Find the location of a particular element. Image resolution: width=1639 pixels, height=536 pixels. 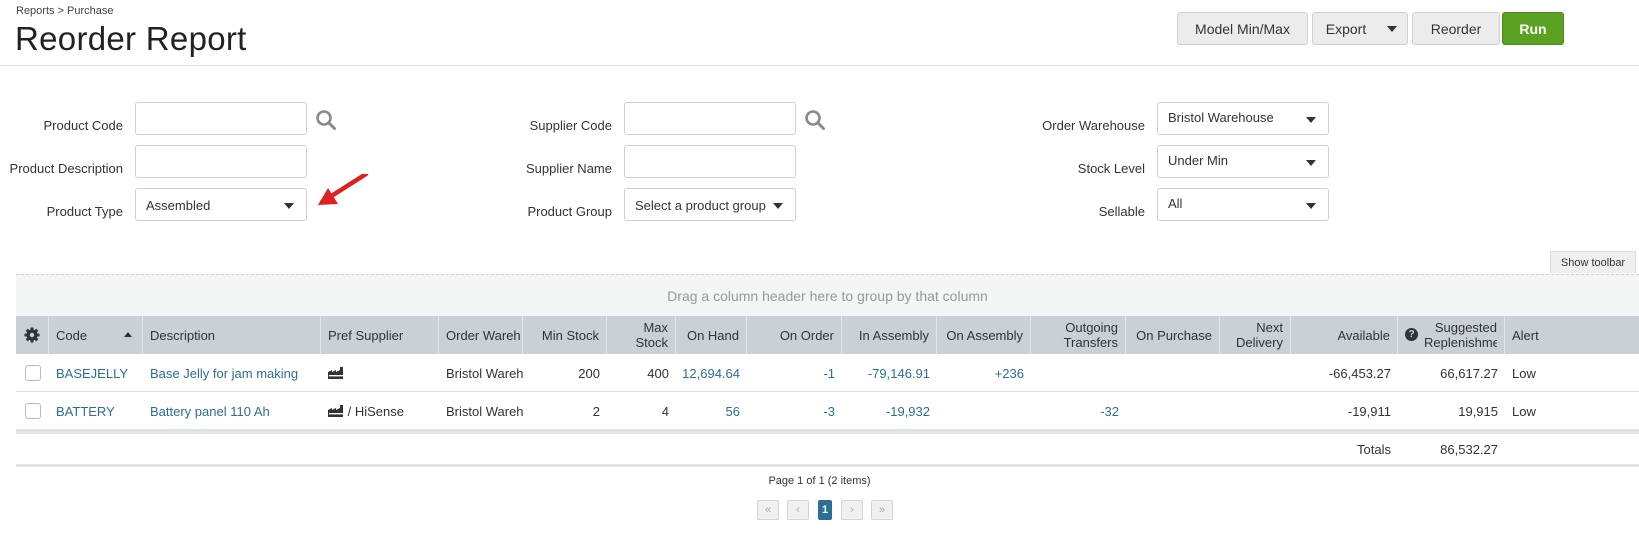

column-header-available: Available is located at coordinates (1344, 335).